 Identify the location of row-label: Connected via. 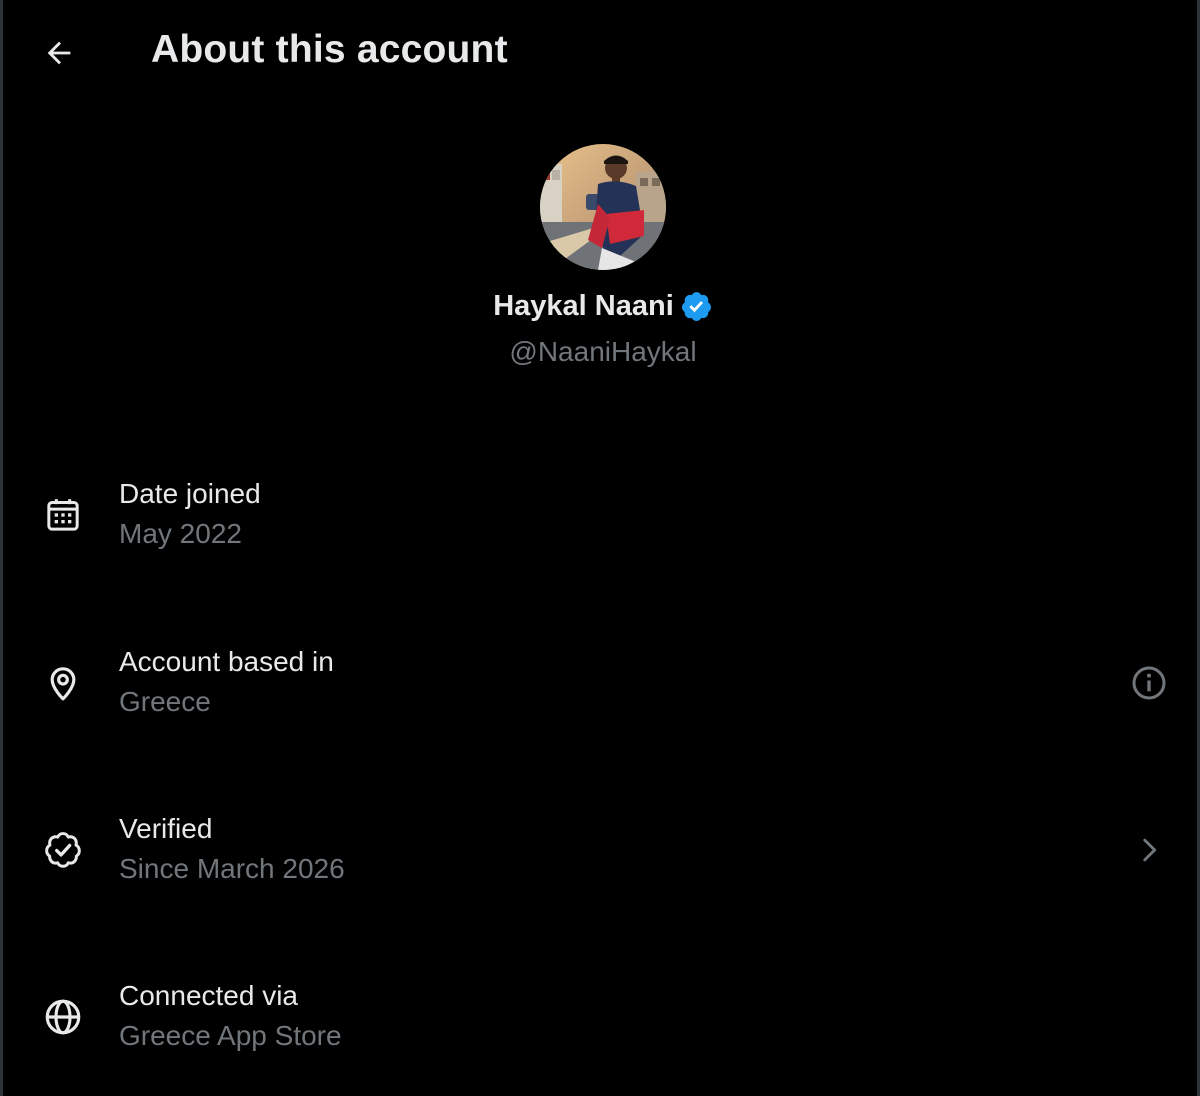
(209, 995).